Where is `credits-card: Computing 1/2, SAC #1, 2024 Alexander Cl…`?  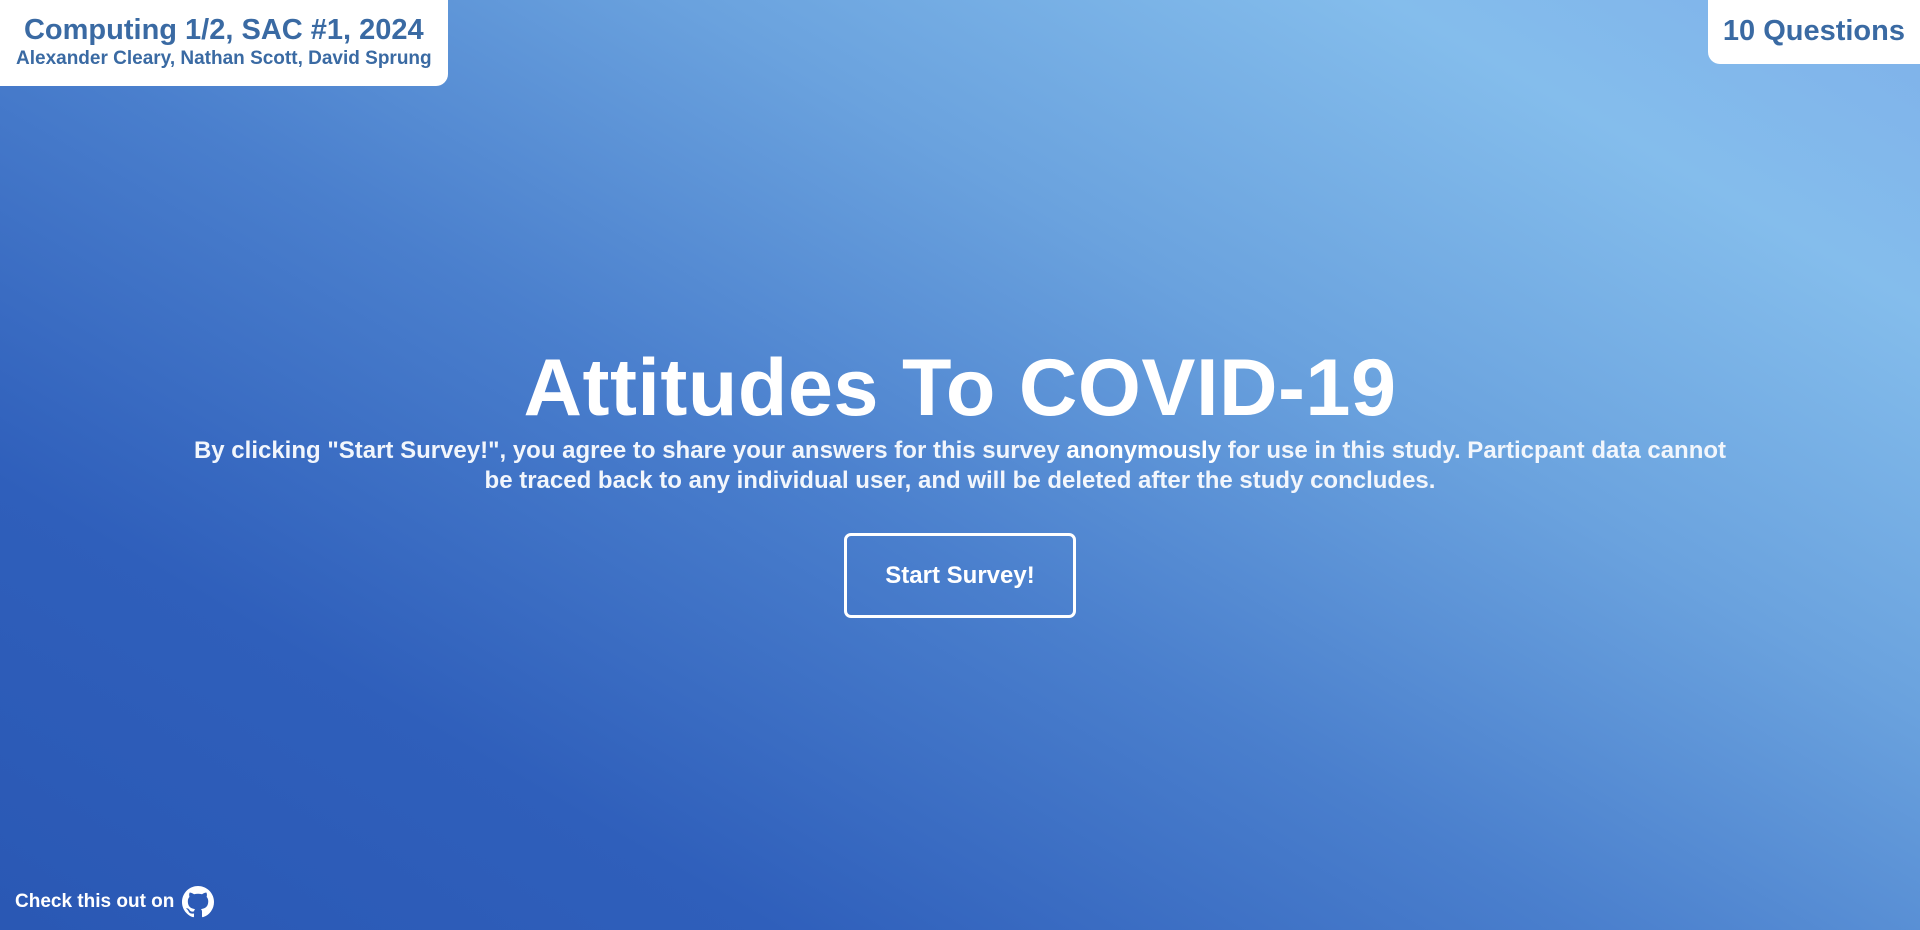 credits-card: Computing 1/2, SAC #1, 2024 Alexander Cl… is located at coordinates (224, 43).